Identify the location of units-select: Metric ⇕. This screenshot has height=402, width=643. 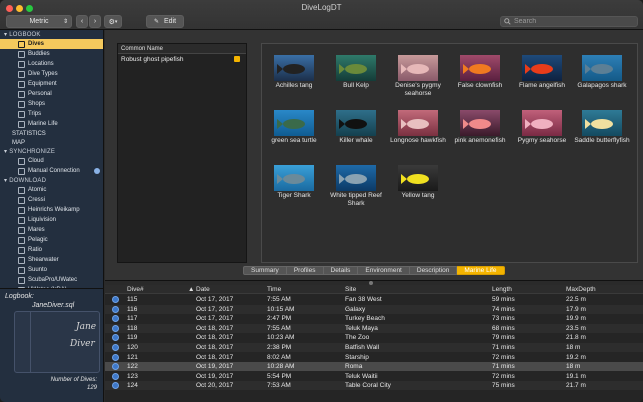
(39, 21).